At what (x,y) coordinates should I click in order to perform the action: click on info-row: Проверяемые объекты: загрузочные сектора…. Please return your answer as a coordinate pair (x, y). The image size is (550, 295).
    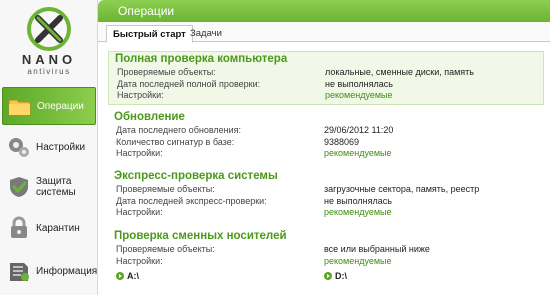
    Looking at the image, I should click on (326, 190).